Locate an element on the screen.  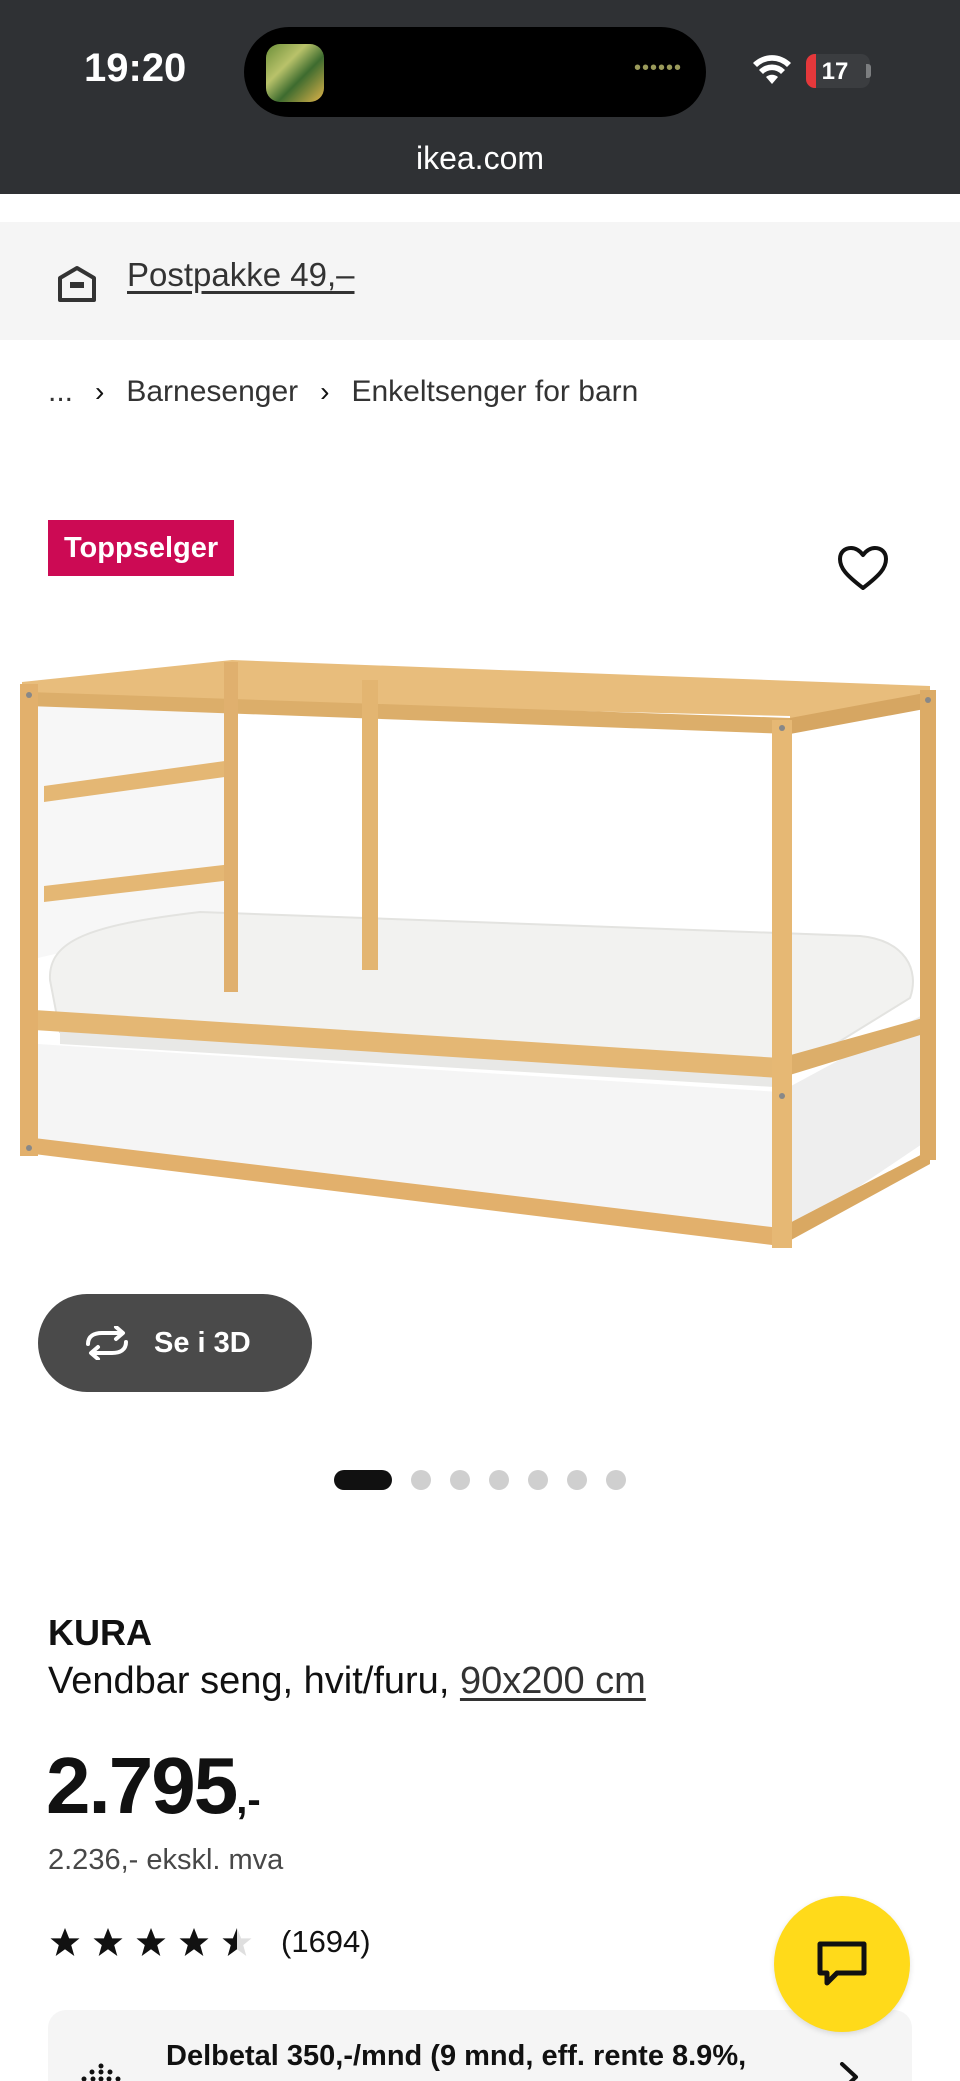
rating-stars is located at coordinates (155, 1942).